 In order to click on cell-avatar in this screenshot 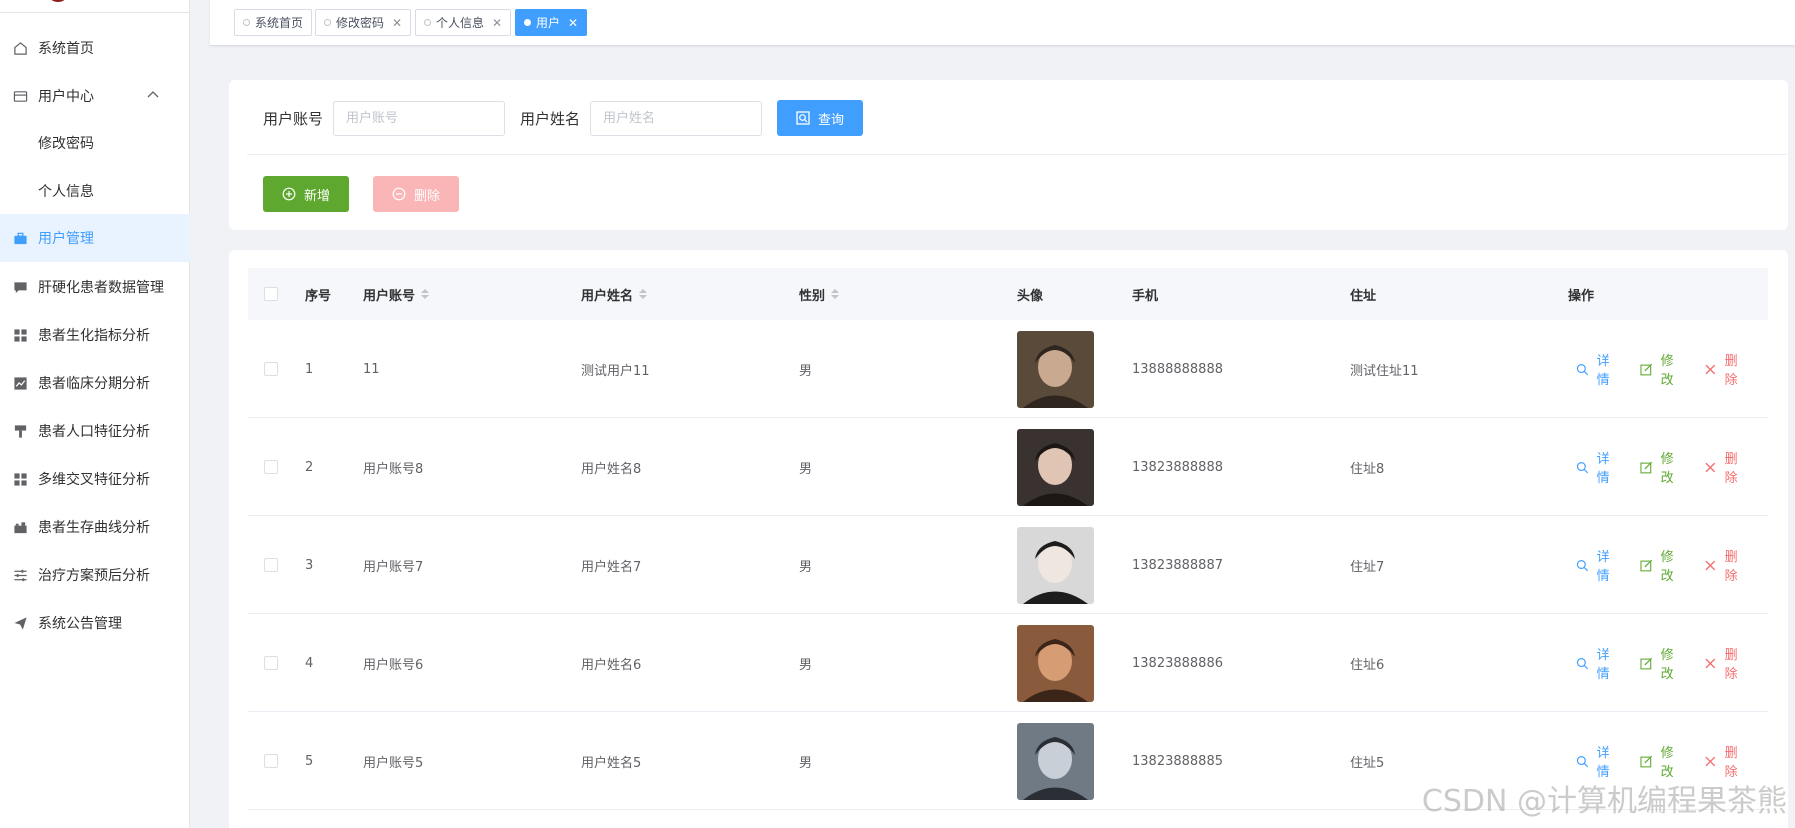, I will do `click(1055, 761)`.